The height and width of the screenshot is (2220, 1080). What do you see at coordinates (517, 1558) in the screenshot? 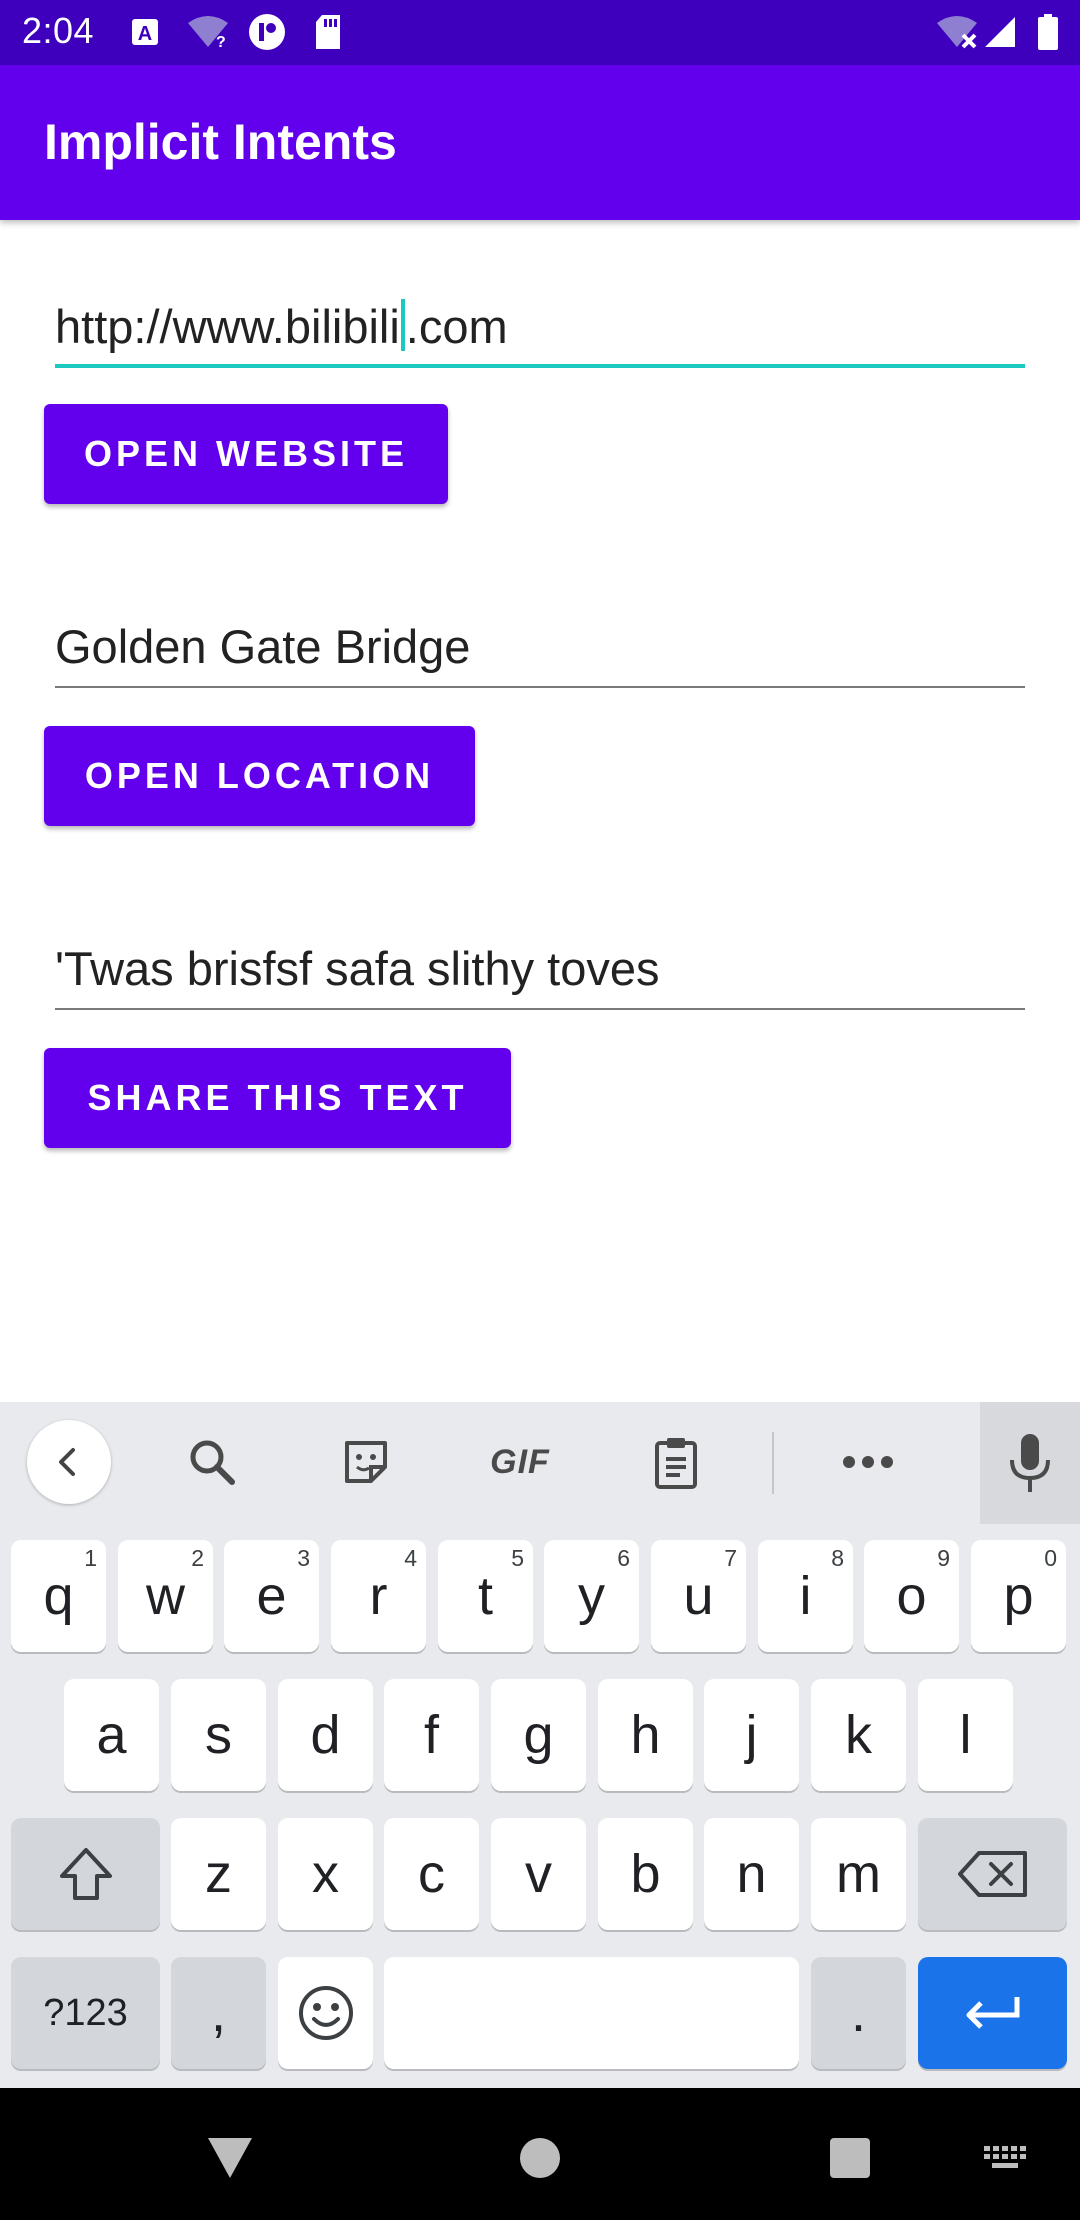
I see `key-hint: 5` at bounding box center [517, 1558].